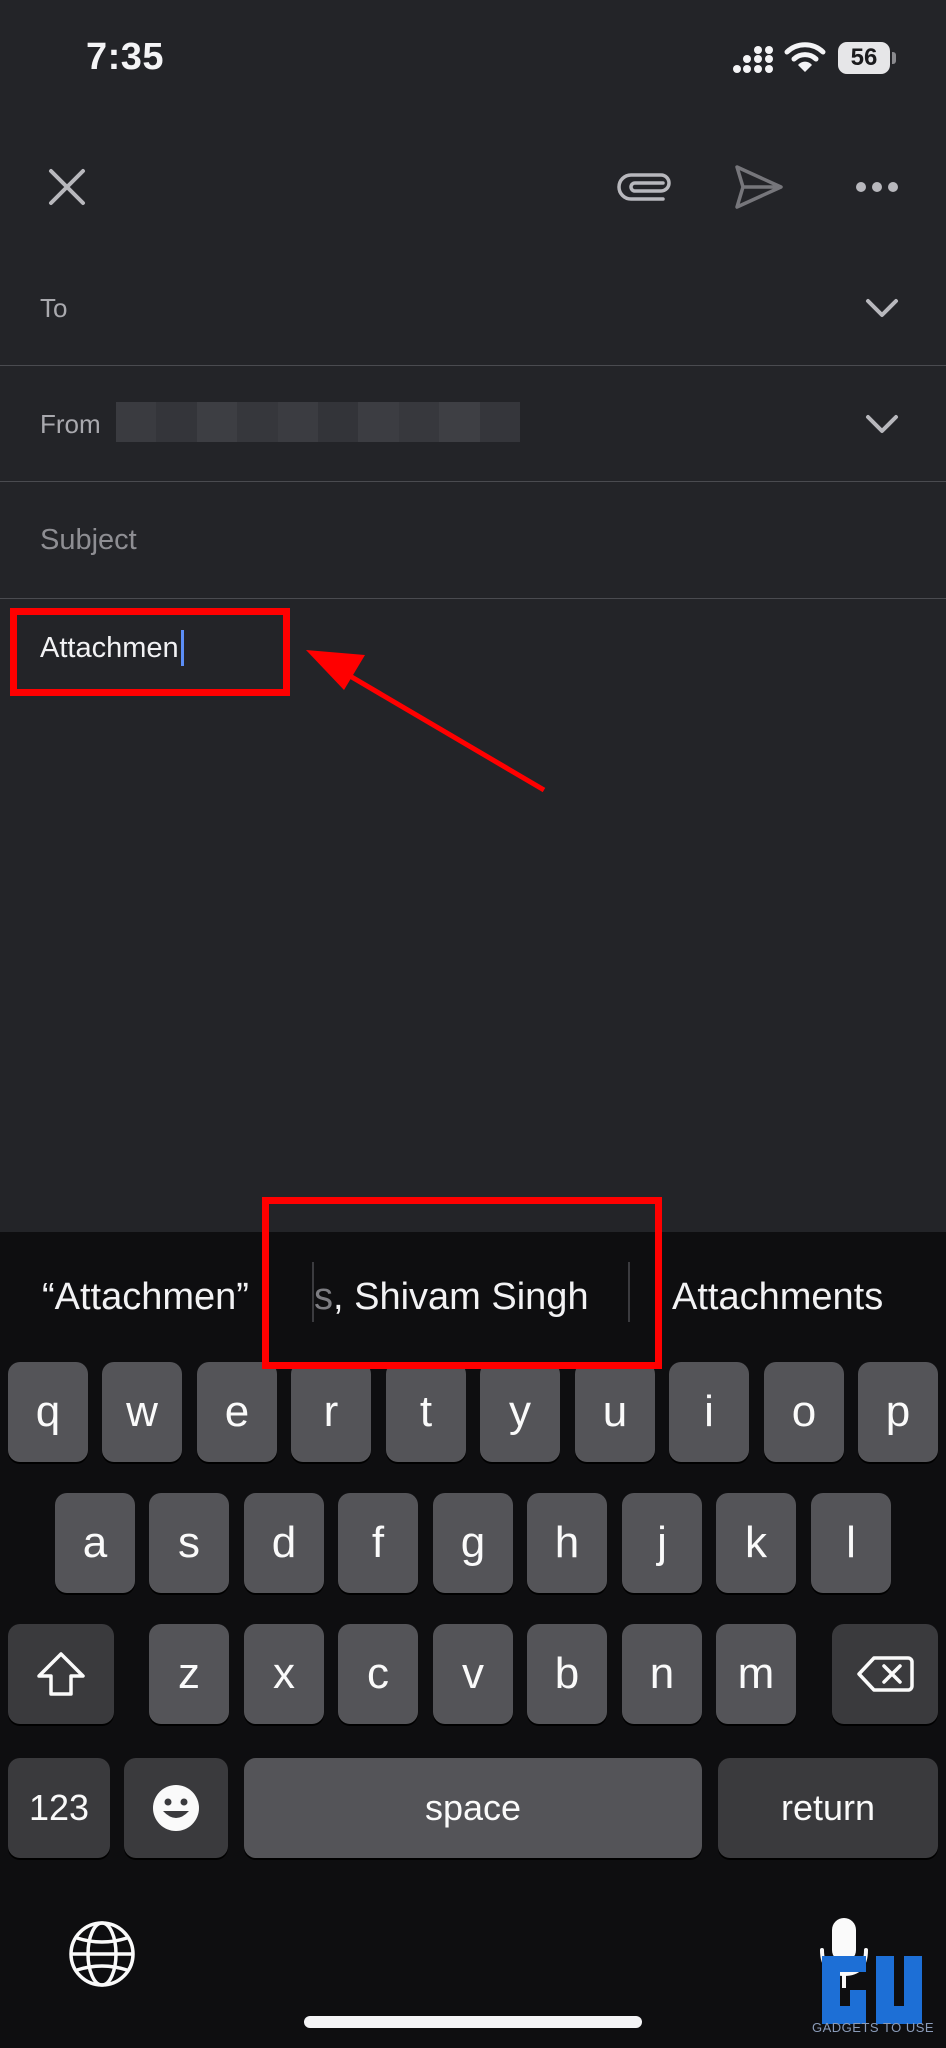 This screenshot has height=2048, width=946. Describe the element at coordinates (520, 1412) in the screenshot. I see `key-y: y` at that location.